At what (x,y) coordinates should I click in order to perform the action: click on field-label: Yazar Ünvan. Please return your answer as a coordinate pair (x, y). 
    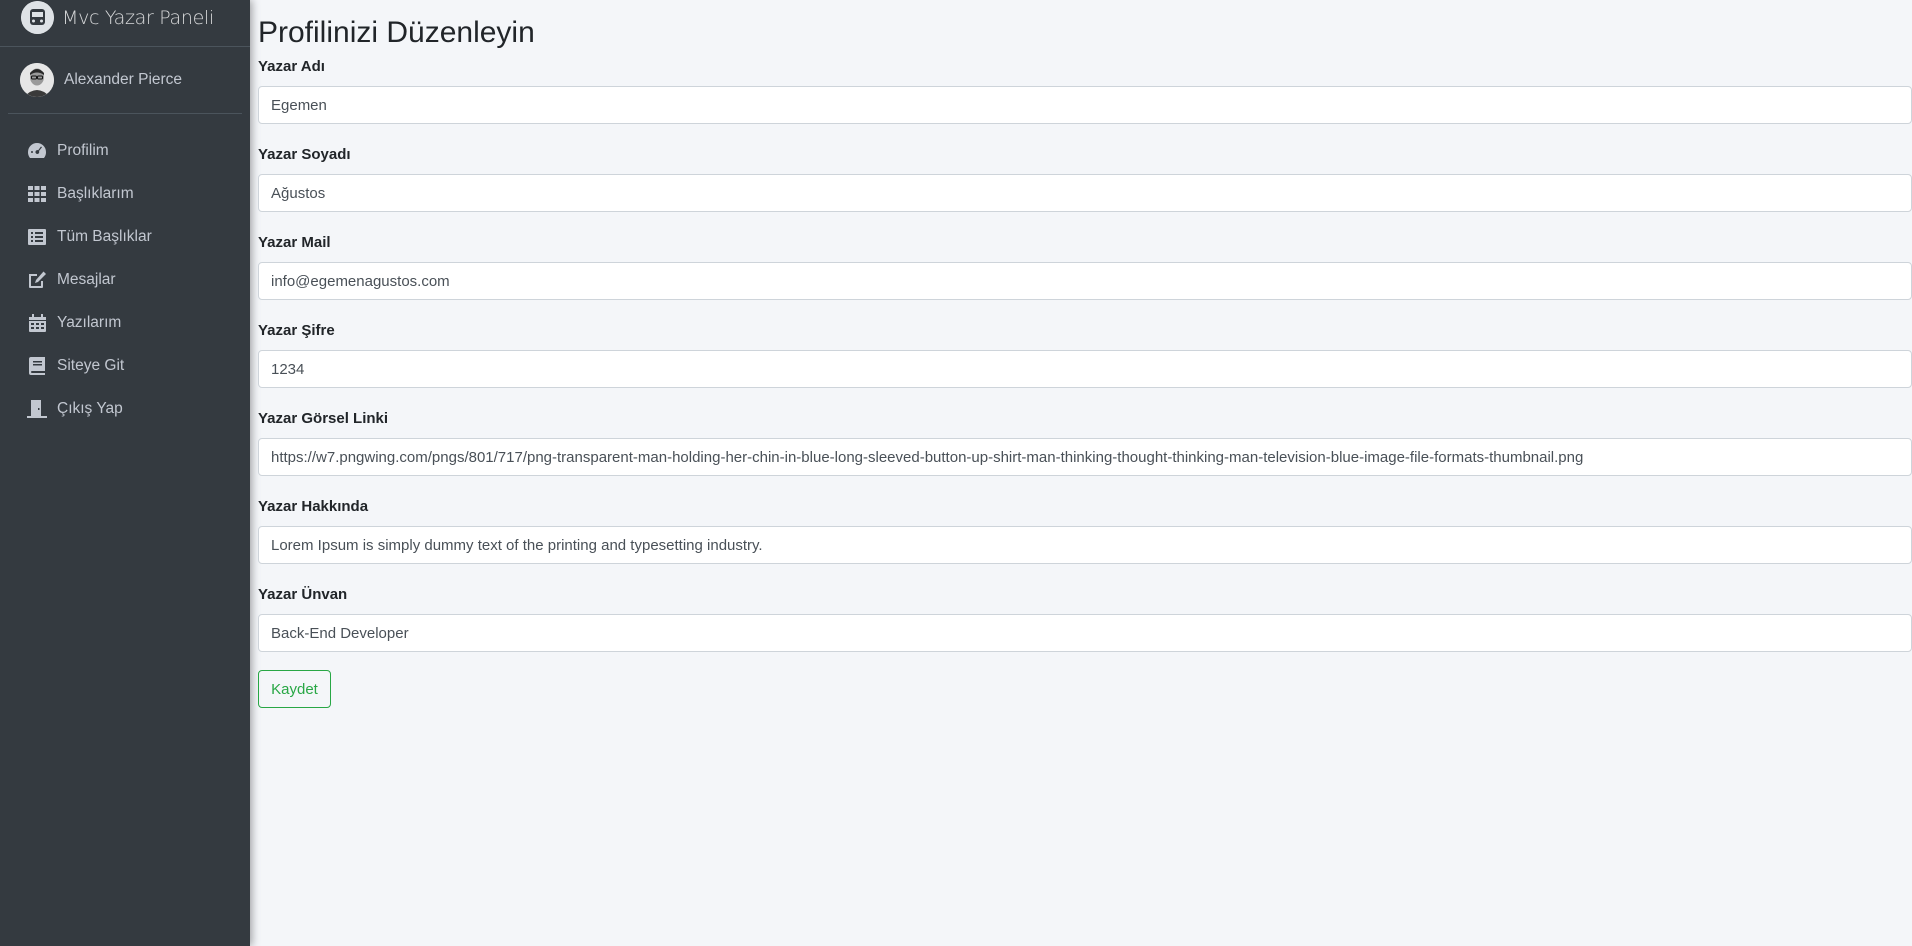
    Looking at the image, I should click on (303, 594).